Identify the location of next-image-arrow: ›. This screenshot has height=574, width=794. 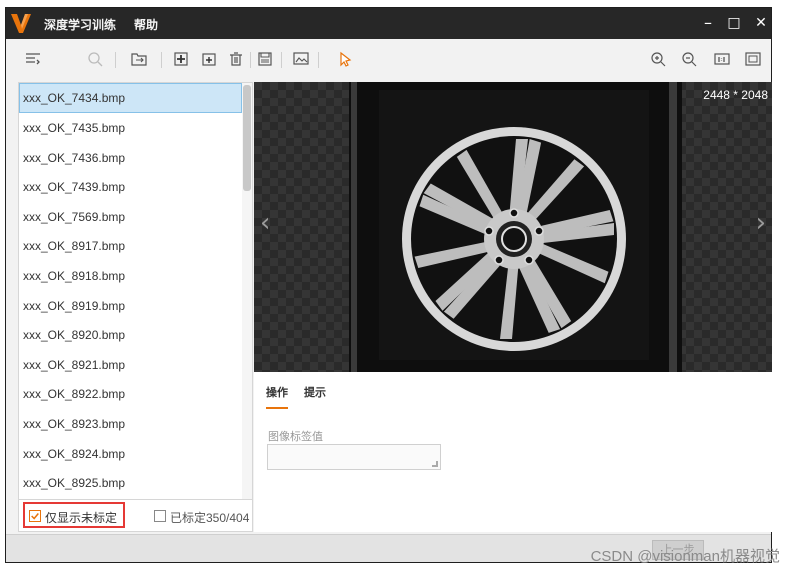
(761, 223).